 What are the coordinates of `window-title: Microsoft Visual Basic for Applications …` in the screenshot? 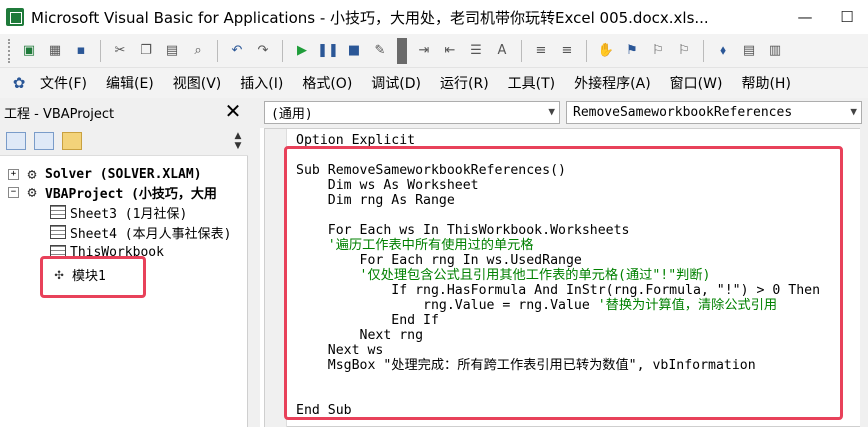 It's located at (370, 17).